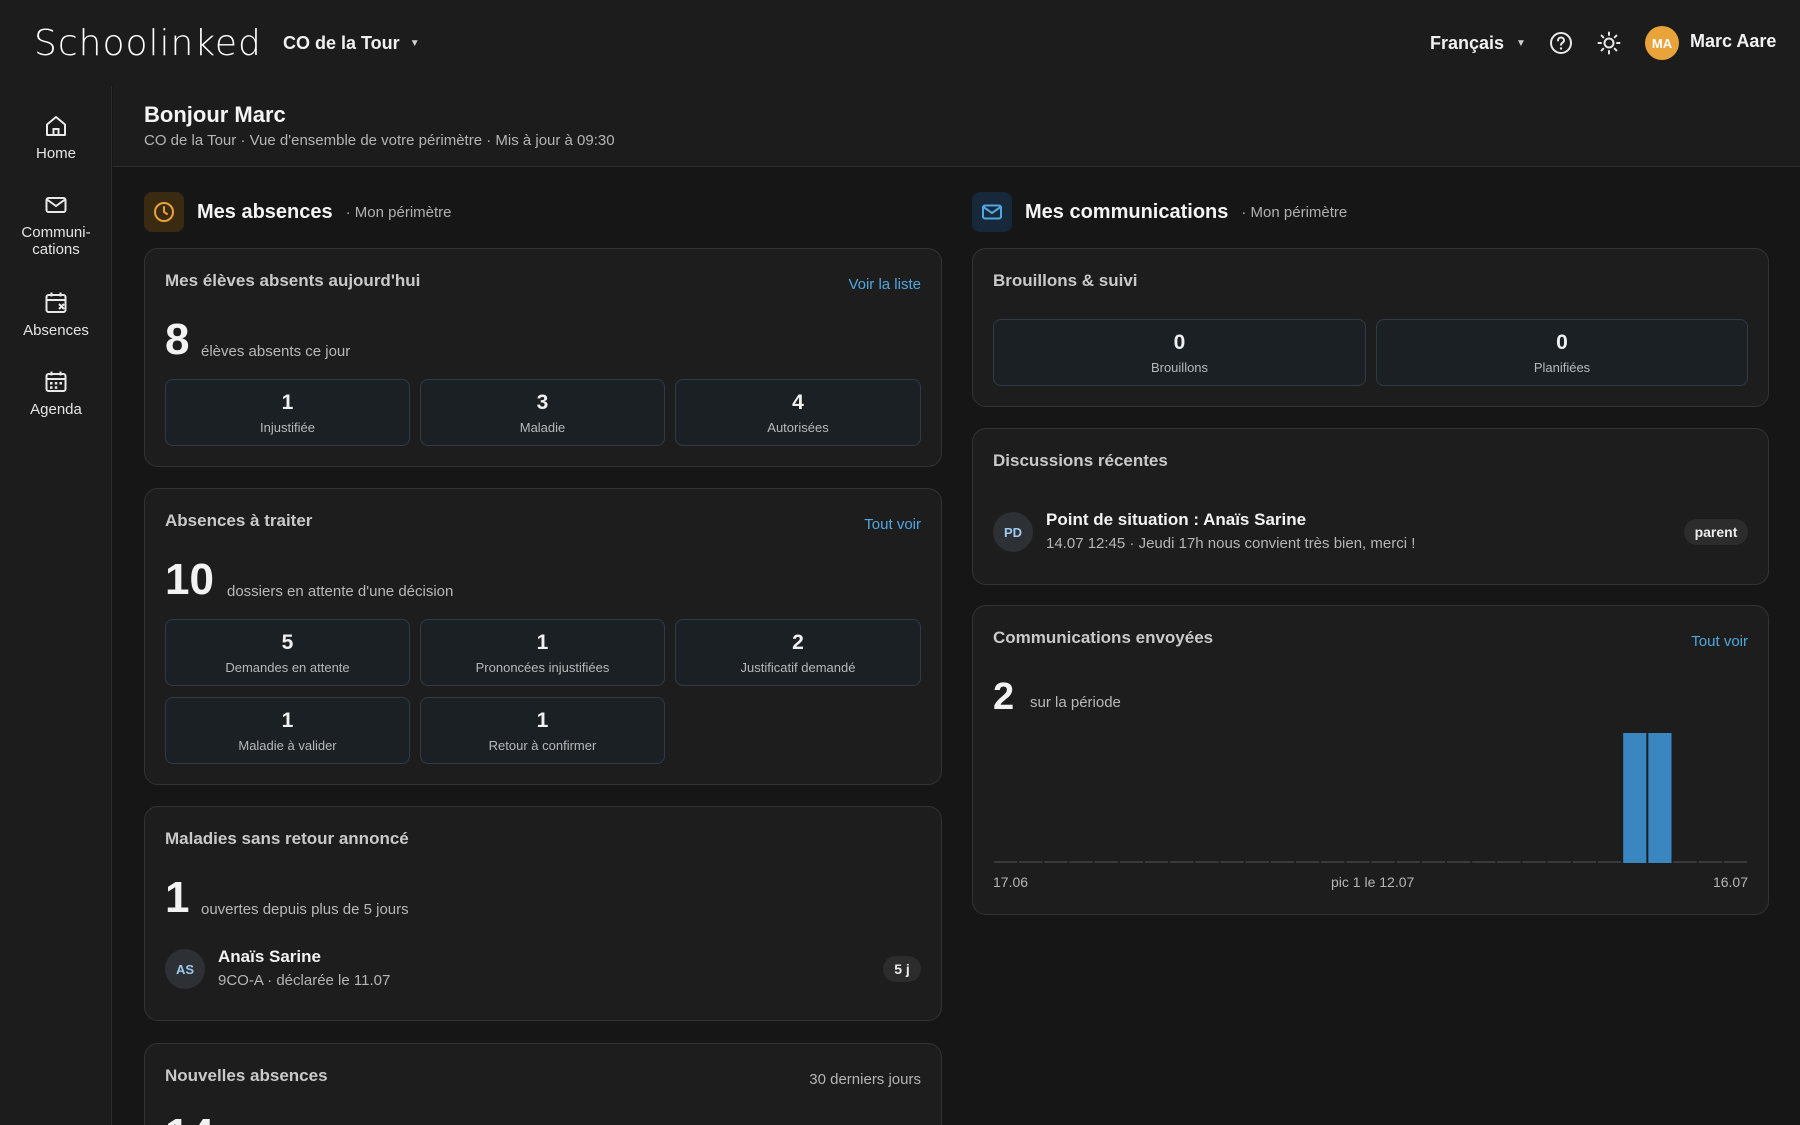  What do you see at coordinates (1562, 352) in the screenshot?
I see `stat-scheduled: 0 Planifiées` at bounding box center [1562, 352].